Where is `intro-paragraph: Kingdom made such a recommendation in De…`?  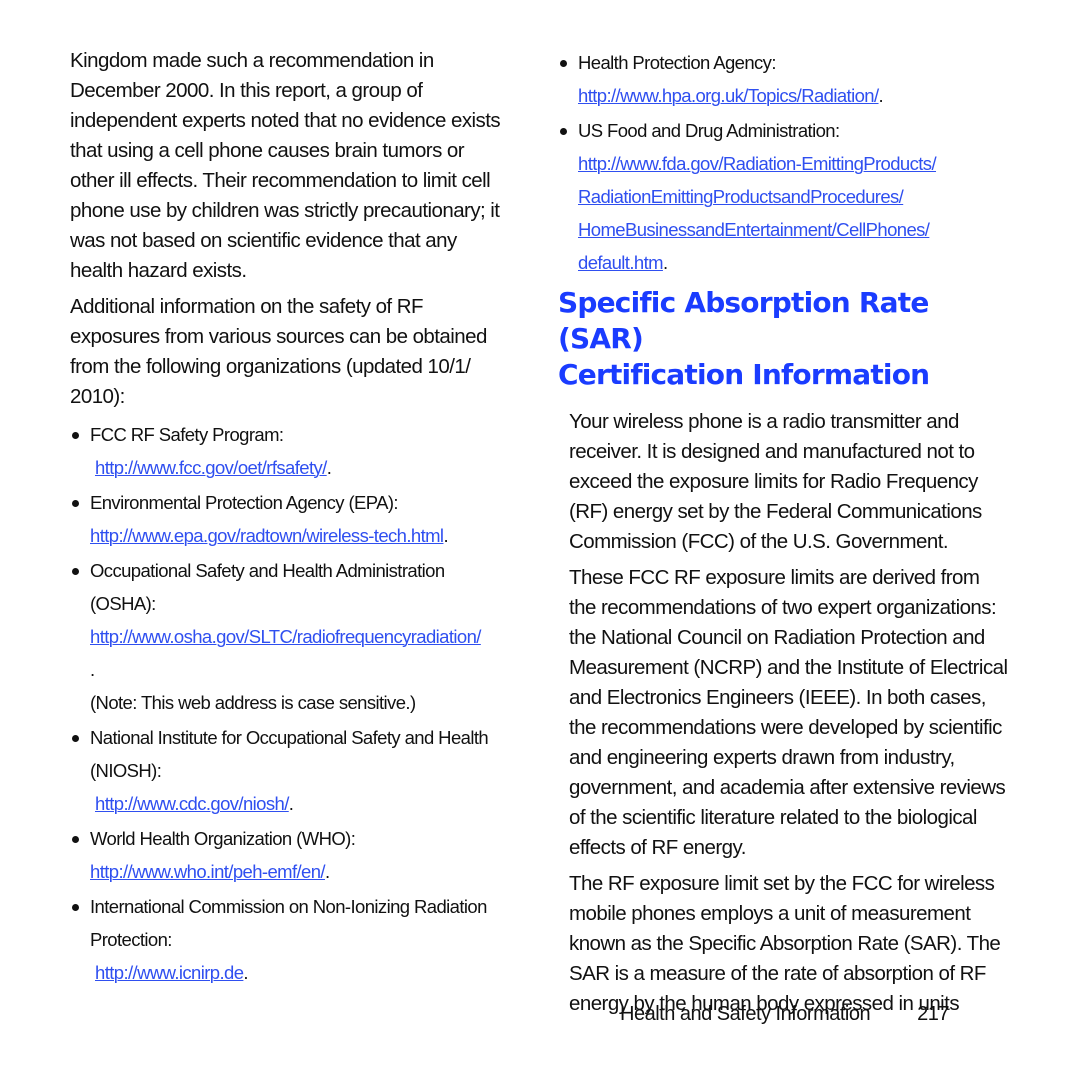
intro-paragraph: Kingdom made such a recommendation in De… is located at coordinates (285, 165).